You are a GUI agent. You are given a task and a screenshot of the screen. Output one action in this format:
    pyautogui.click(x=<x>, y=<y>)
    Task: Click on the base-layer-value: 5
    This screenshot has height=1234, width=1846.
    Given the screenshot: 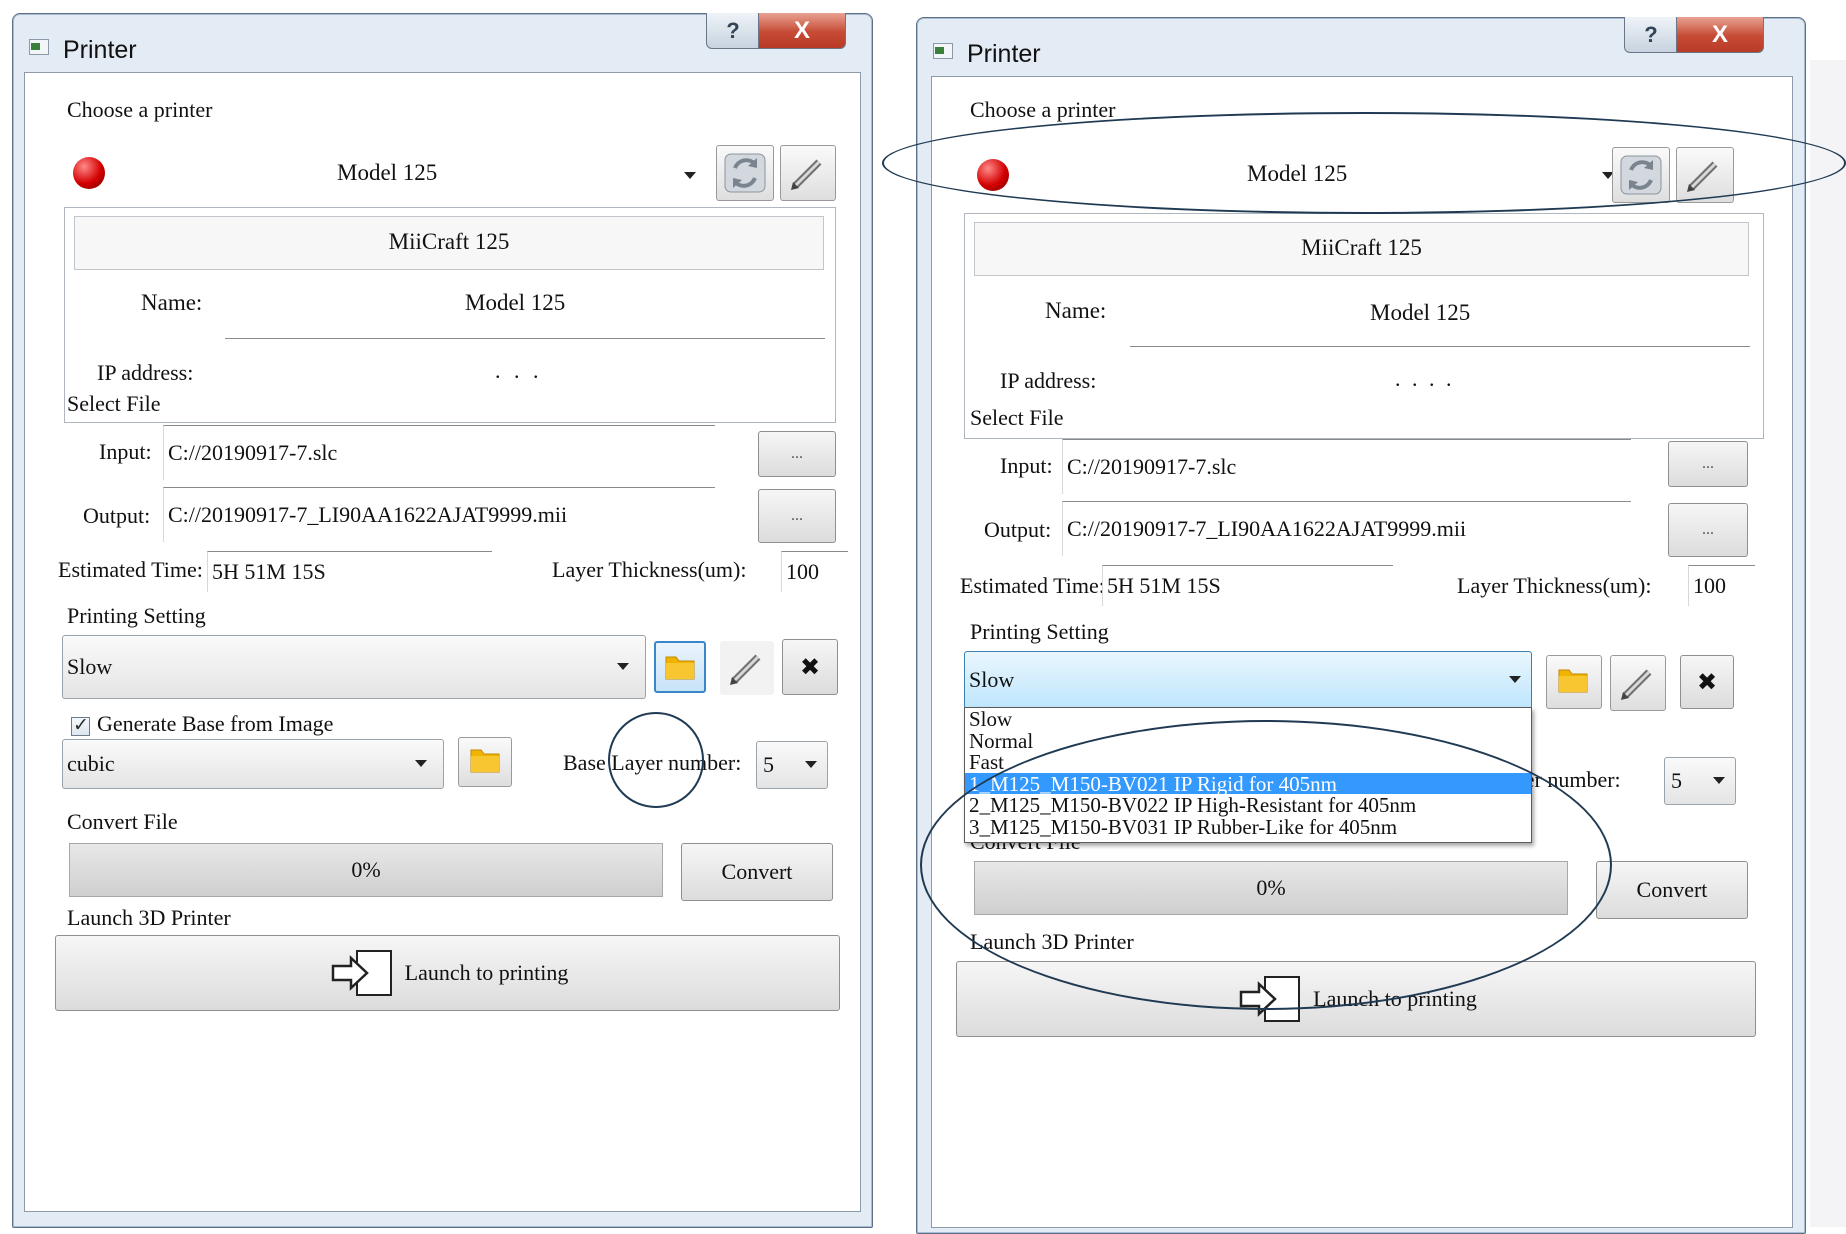 What is the action you would take?
    pyautogui.click(x=768, y=764)
    